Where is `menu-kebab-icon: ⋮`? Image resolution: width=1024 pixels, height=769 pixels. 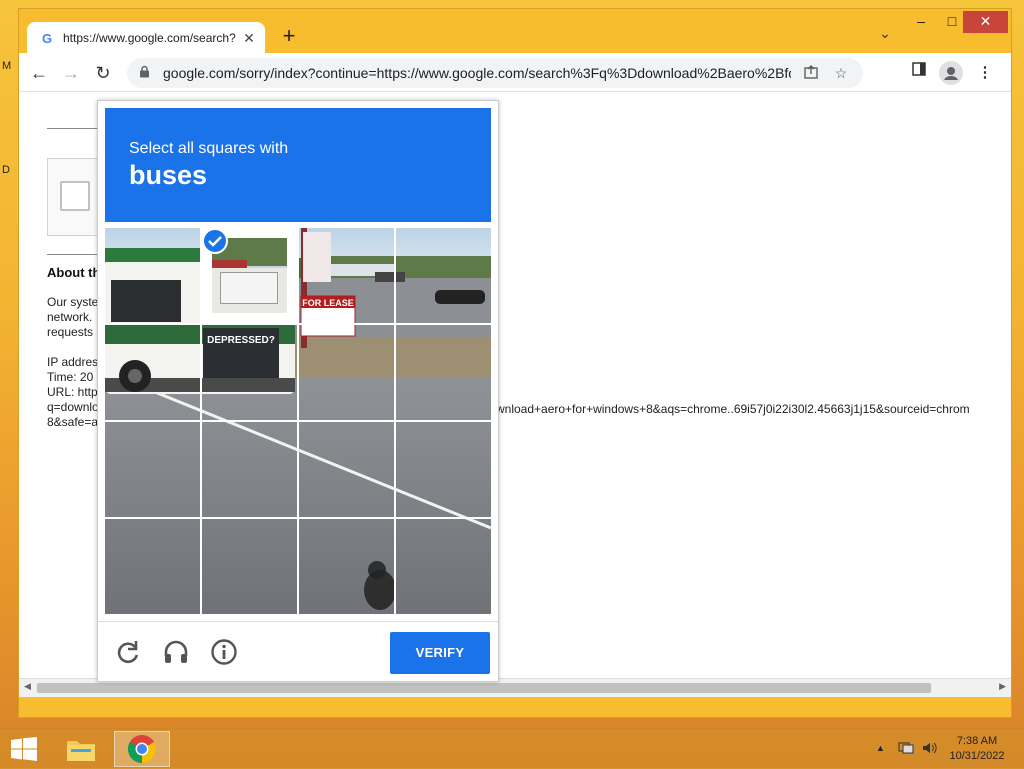 menu-kebab-icon: ⋮ is located at coordinates (985, 73).